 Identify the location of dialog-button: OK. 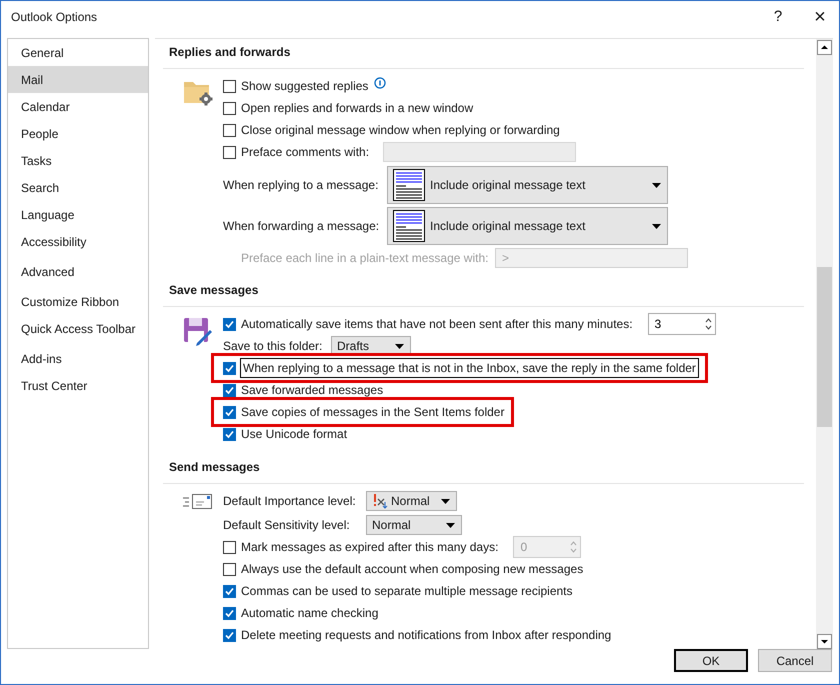
(711, 660).